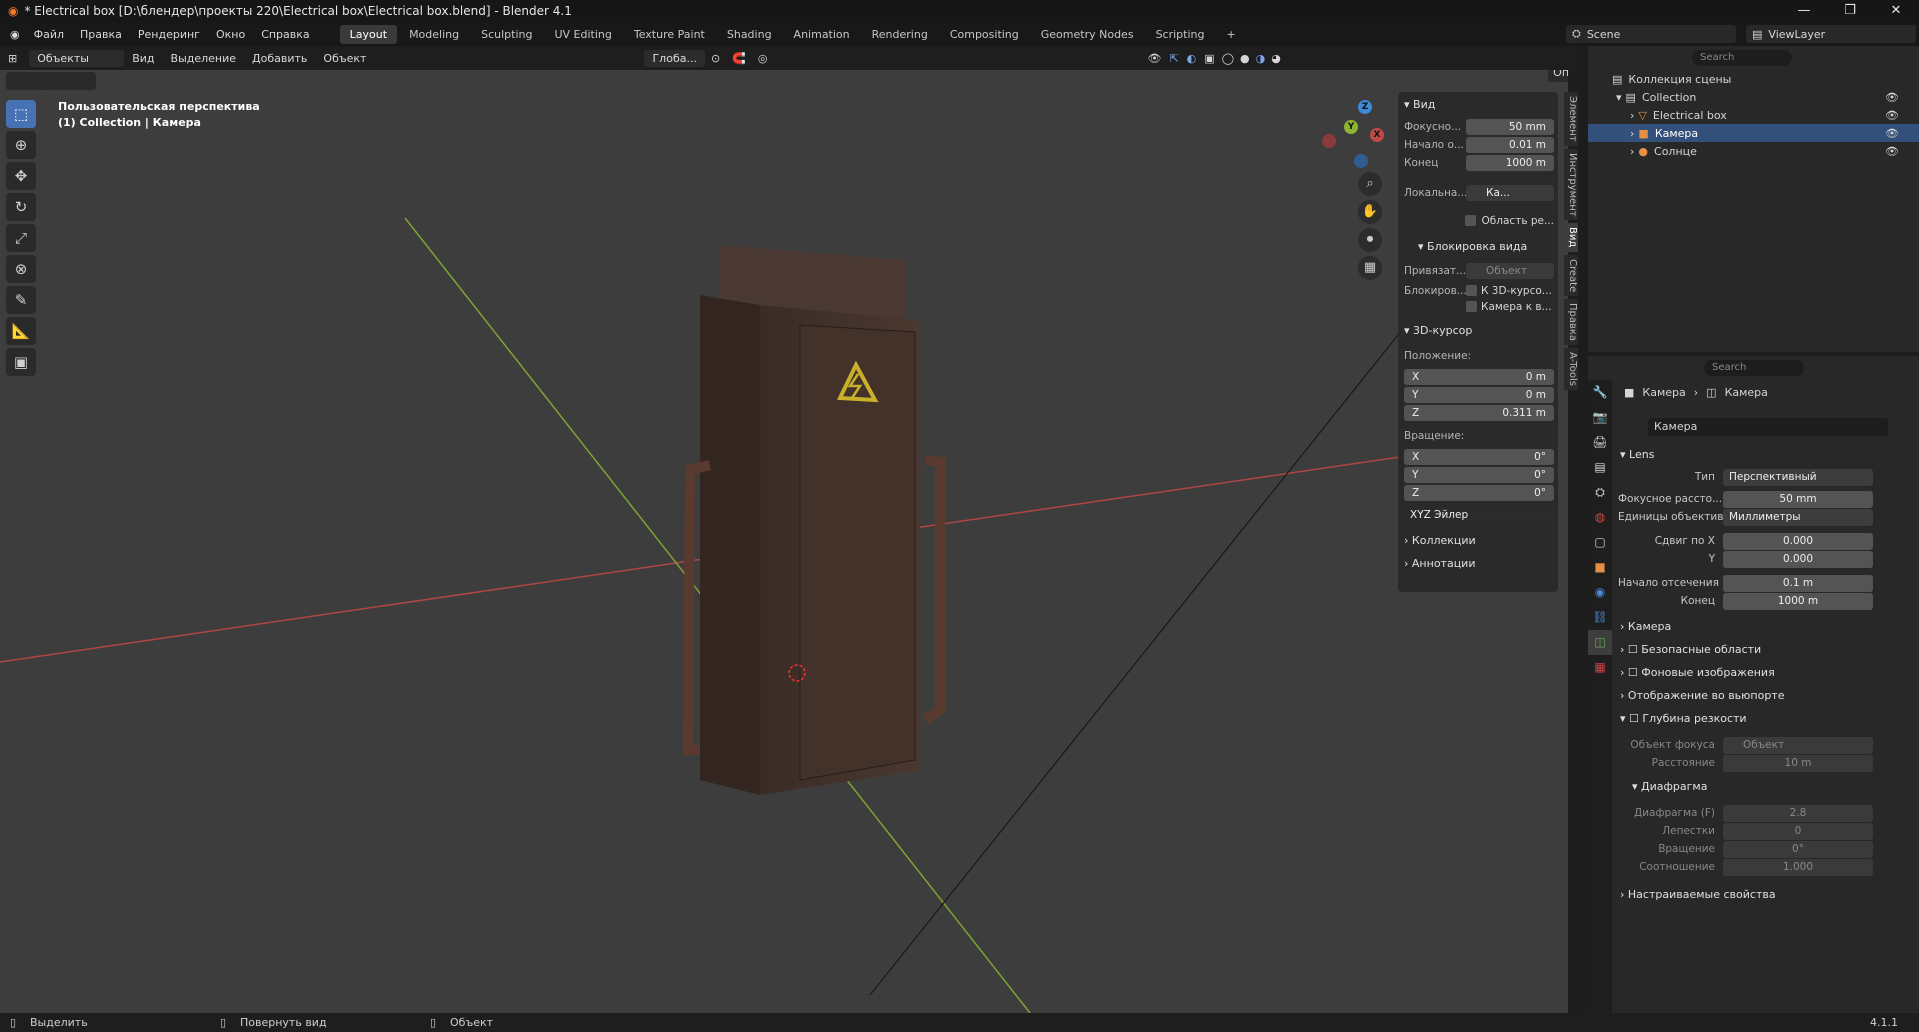 The height and width of the screenshot is (1032, 1919). Describe the element at coordinates (1438, 330) in the screenshot. I see `3d-cursor-header: ▾ 3D-курсор` at that location.